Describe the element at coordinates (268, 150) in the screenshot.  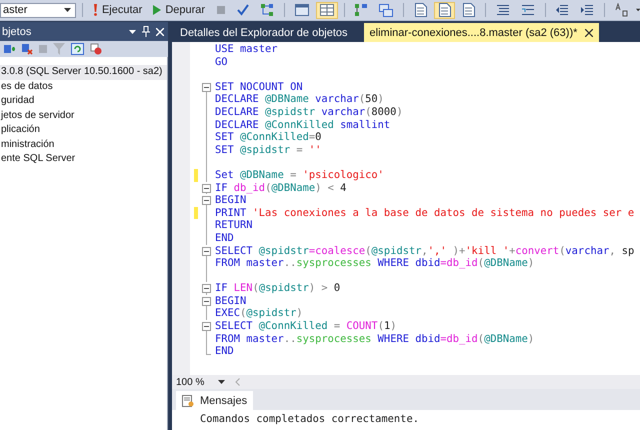
I see `code-line: SET @spidstr = ''` at that location.